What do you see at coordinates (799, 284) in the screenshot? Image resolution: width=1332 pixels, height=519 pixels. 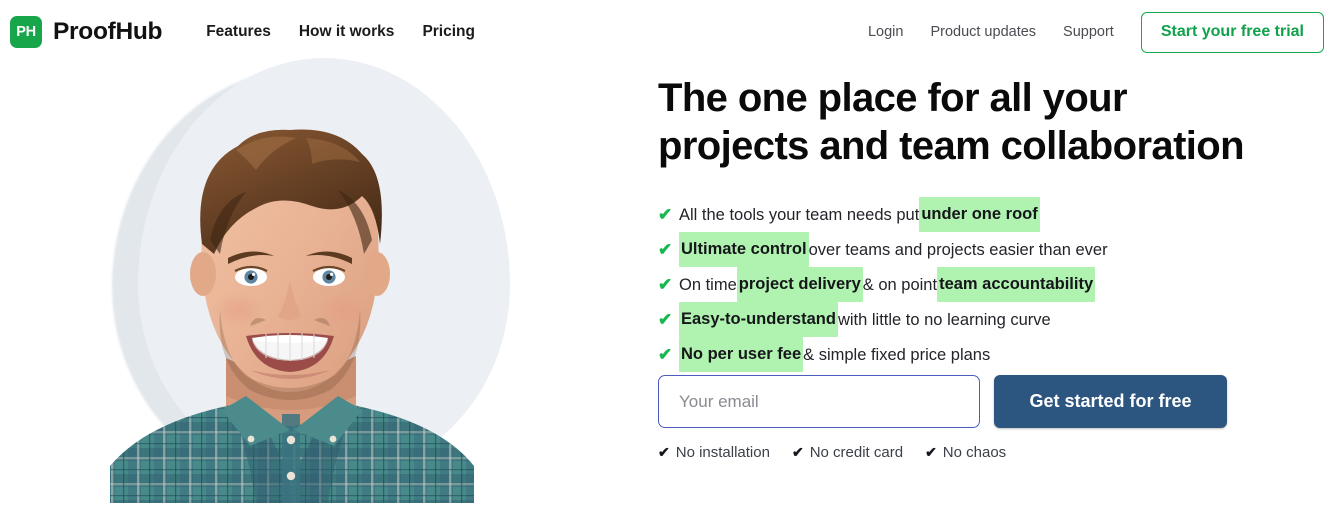 I see `benefit-highlight: project delivery` at bounding box center [799, 284].